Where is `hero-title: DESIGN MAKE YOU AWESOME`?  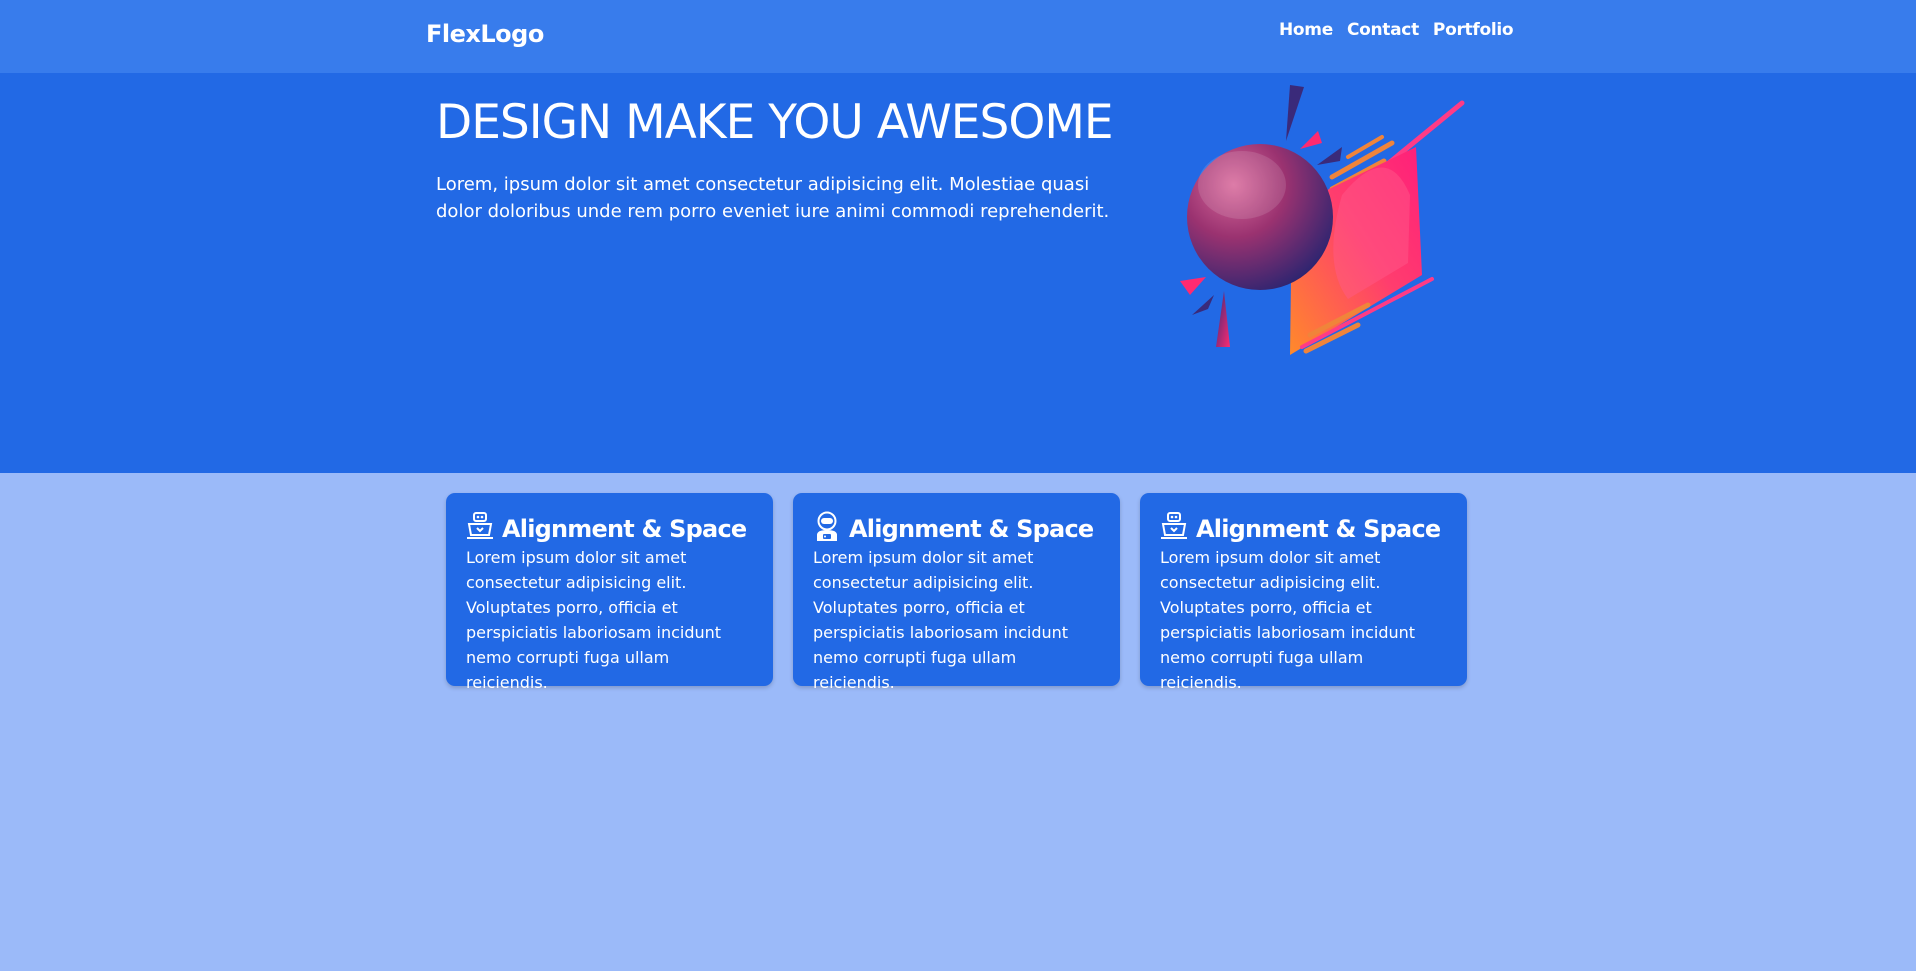 hero-title: DESIGN MAKE YOU AWESOME is located at coordinates (775, 122).